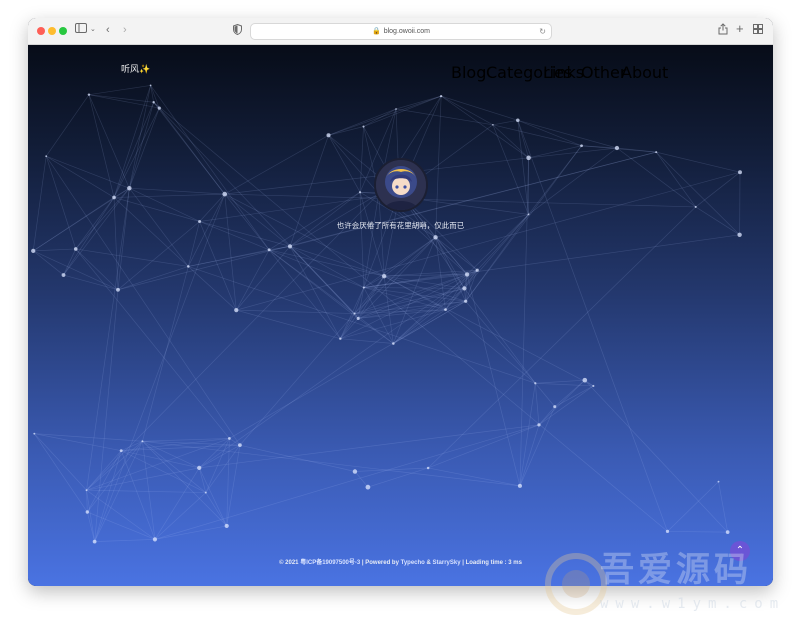  I want to click on avatar, so click(401, 185).